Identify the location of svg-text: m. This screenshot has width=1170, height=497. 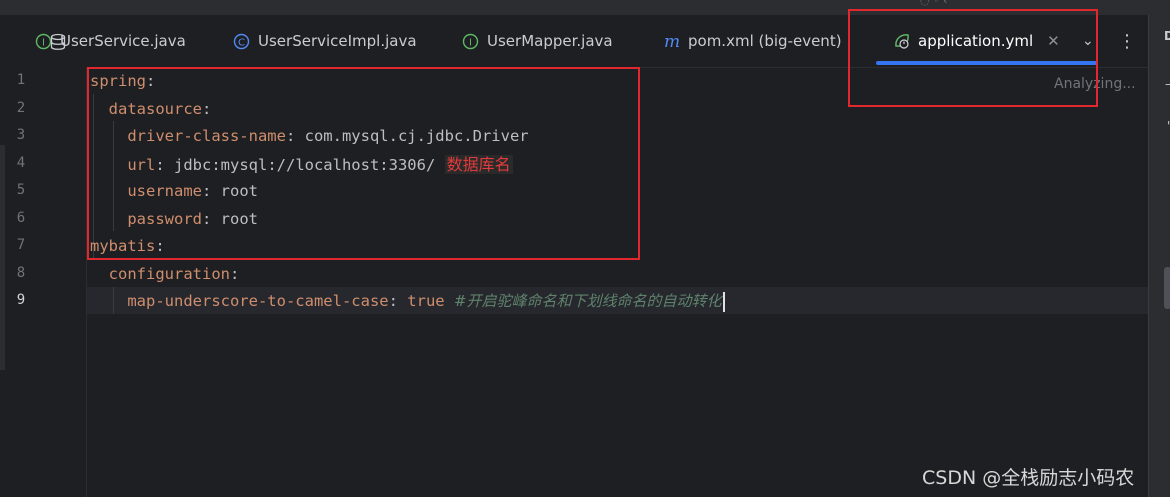
(672, 41).